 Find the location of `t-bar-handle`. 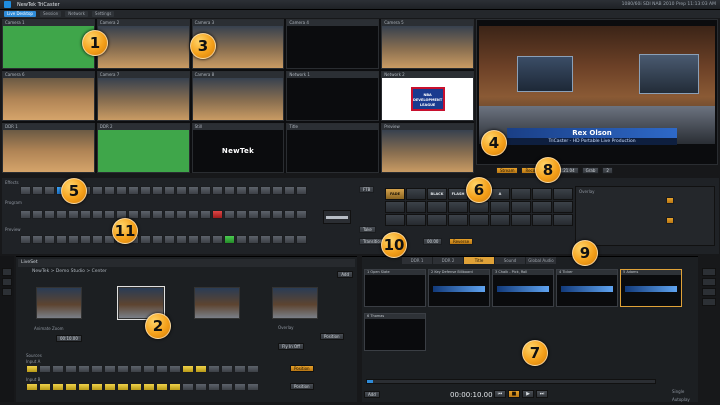

t-bar-handle is located at coordinates (337, 217).